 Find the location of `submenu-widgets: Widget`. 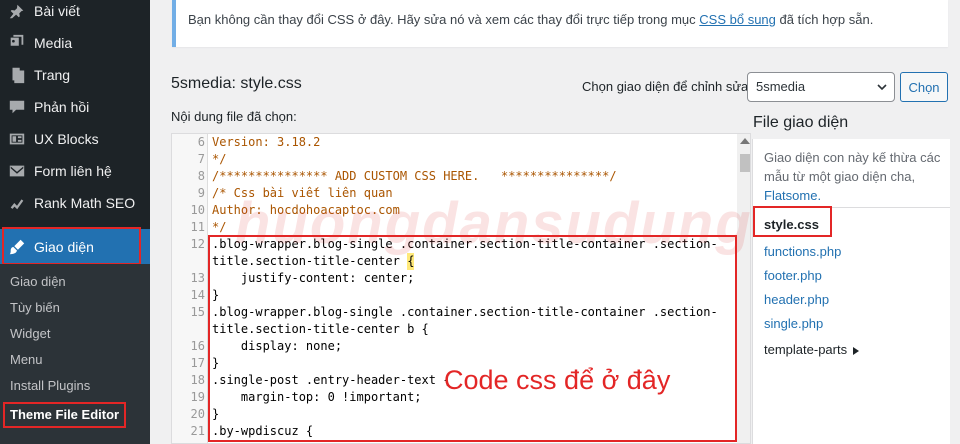

submenu-widgets: Widget is located at coordinates (30, 333).